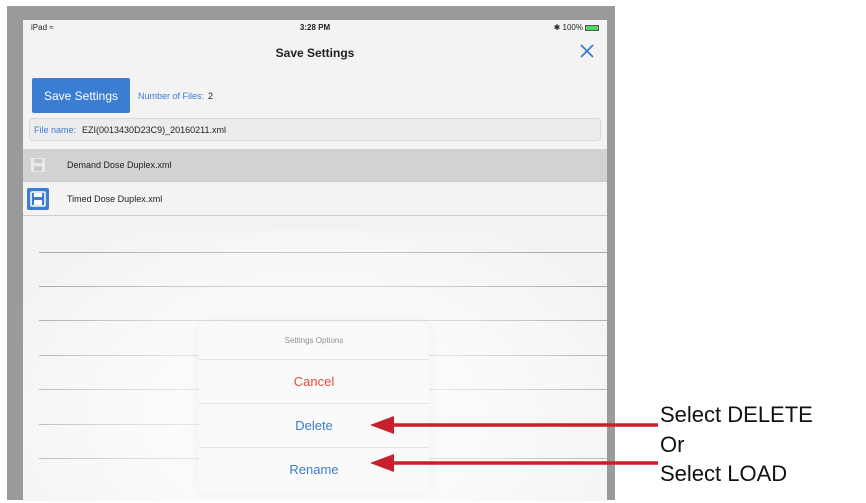 The width and height of the screenshot is (866, 503). Describe the element at coordinates (514, 463) in the screenshot. I see `arrow-to-rename` at that location.